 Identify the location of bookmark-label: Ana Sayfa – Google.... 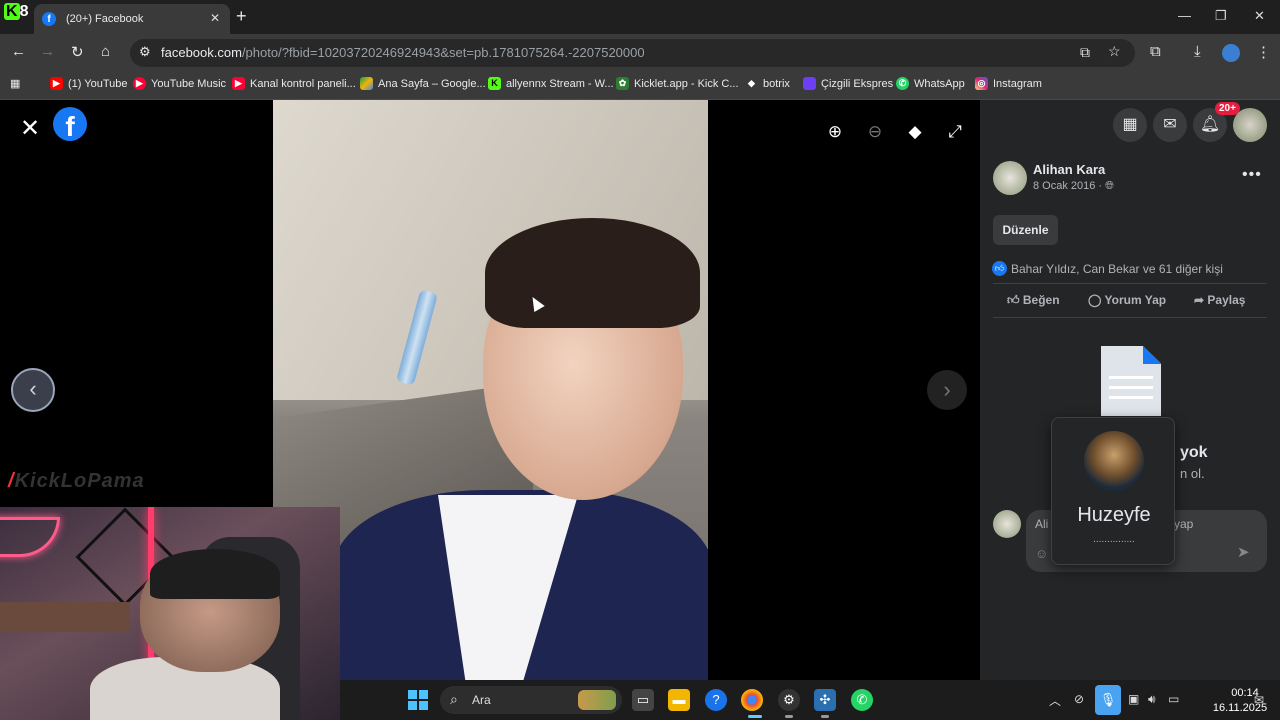
(432, 83).